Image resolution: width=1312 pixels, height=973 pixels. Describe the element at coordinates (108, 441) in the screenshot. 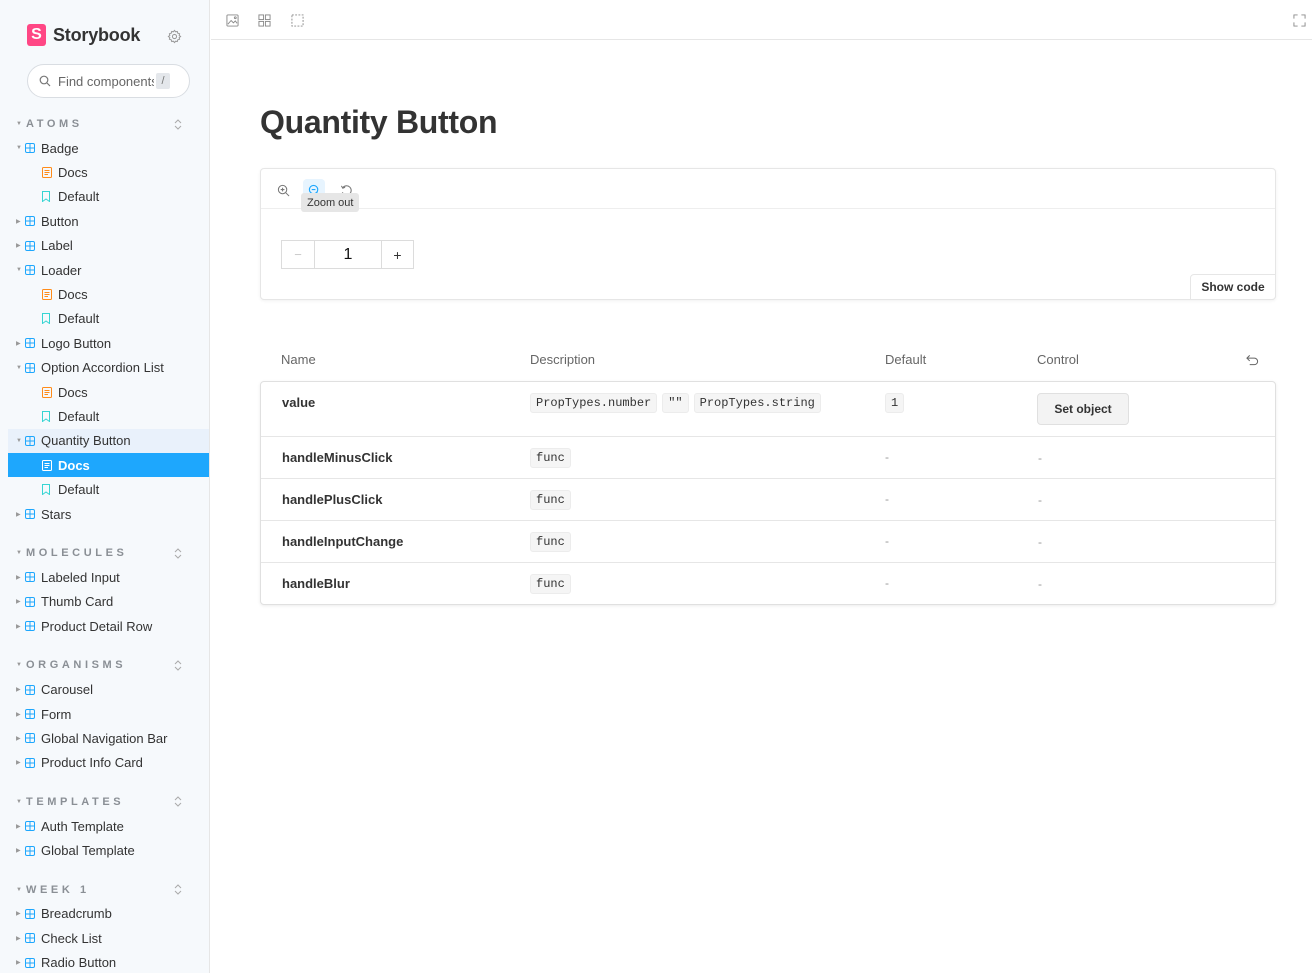

I see `sidebar-item-quantity-button: ▼ Quantity Button` at that location.